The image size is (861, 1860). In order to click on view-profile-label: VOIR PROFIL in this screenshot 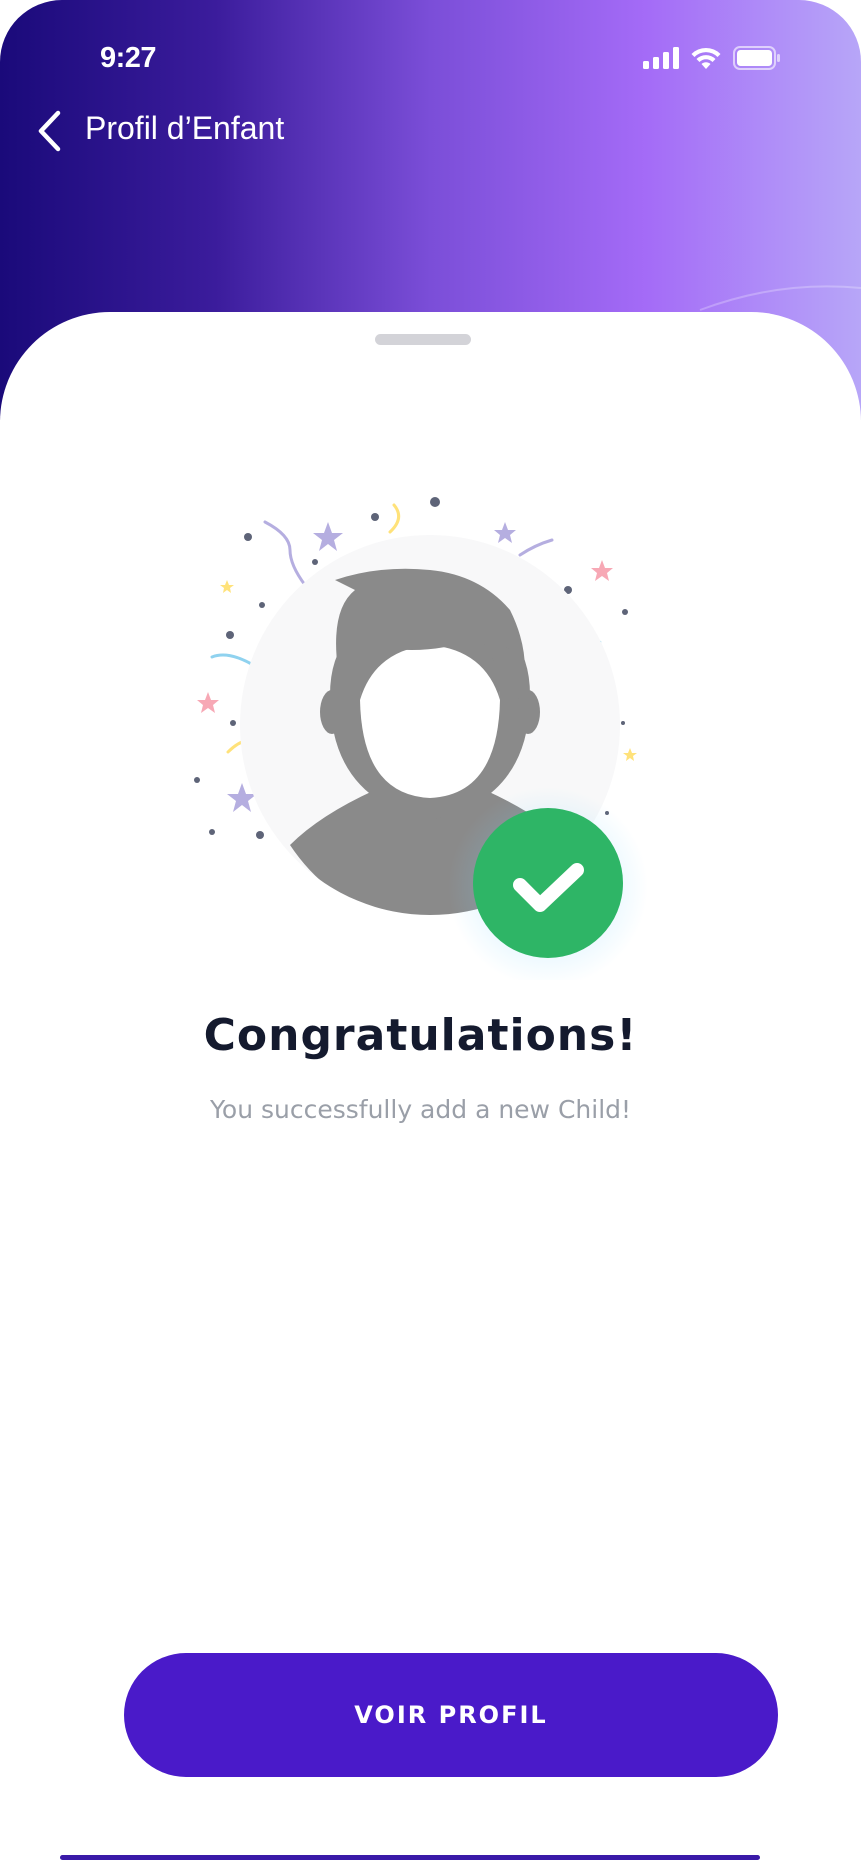, I will do `click(451, 1715)`.